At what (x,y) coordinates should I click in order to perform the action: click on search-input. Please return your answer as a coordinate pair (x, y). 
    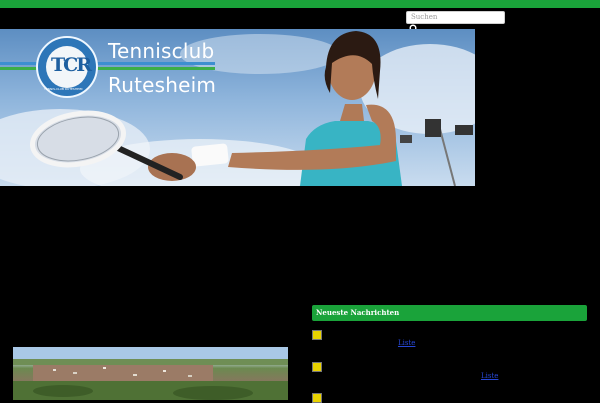
    Looking at the image, I should click on (455, 17).